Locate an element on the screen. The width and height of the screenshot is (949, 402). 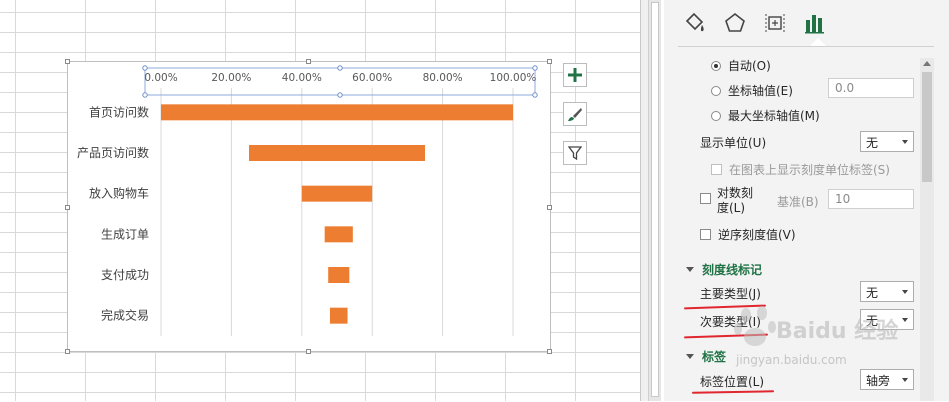
category-label: 完成交易 is located at coordinates (125, 315).